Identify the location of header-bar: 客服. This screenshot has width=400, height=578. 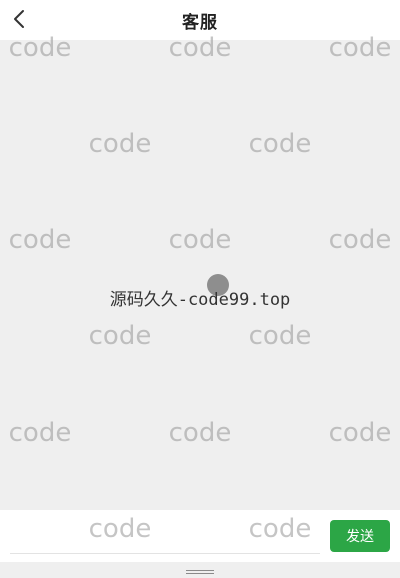
(200, 20).